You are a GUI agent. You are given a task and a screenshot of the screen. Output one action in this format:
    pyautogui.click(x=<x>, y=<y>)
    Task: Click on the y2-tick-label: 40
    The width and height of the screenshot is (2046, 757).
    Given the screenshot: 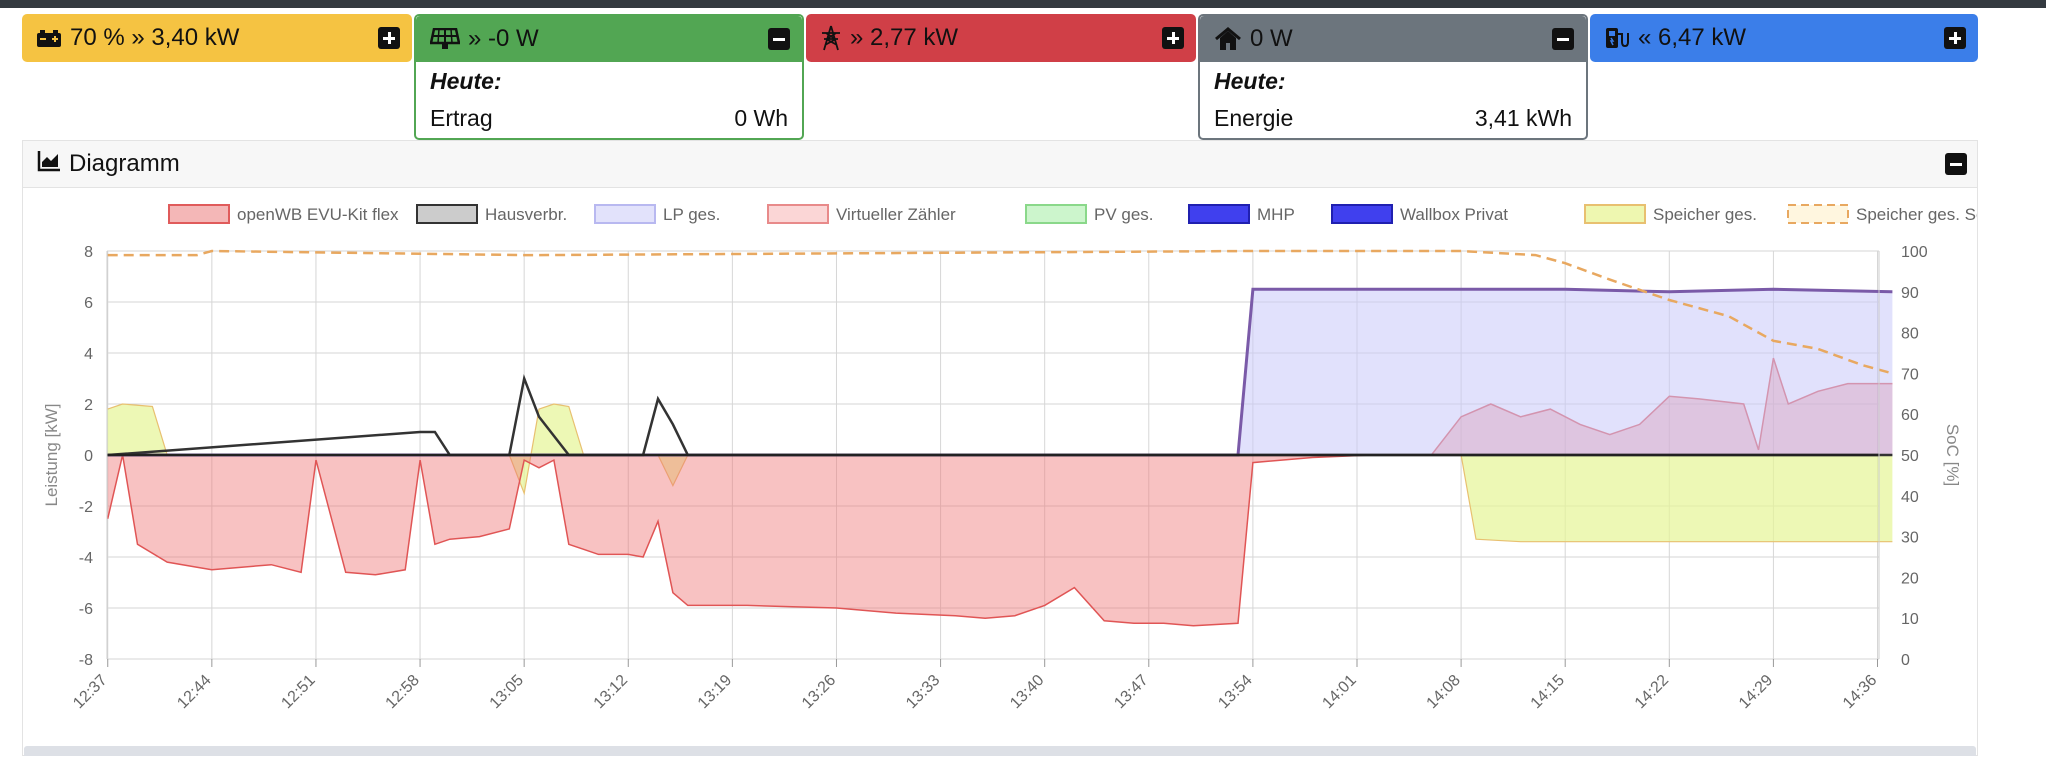 What is the action you would take?
    pyautogui.click(x=1910, y=497)
    